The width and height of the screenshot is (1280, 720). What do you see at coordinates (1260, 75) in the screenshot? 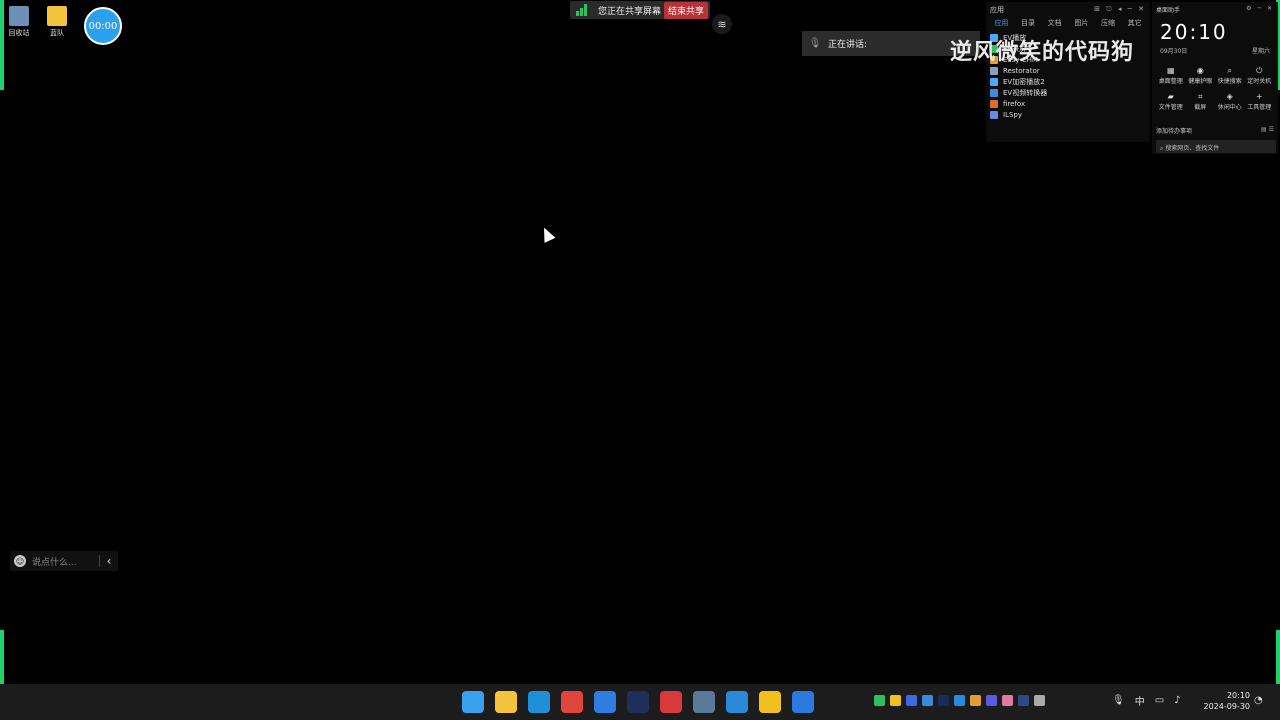
I see `tool-power: ⏻ 定时关机` at bounding box center [1260, 75].